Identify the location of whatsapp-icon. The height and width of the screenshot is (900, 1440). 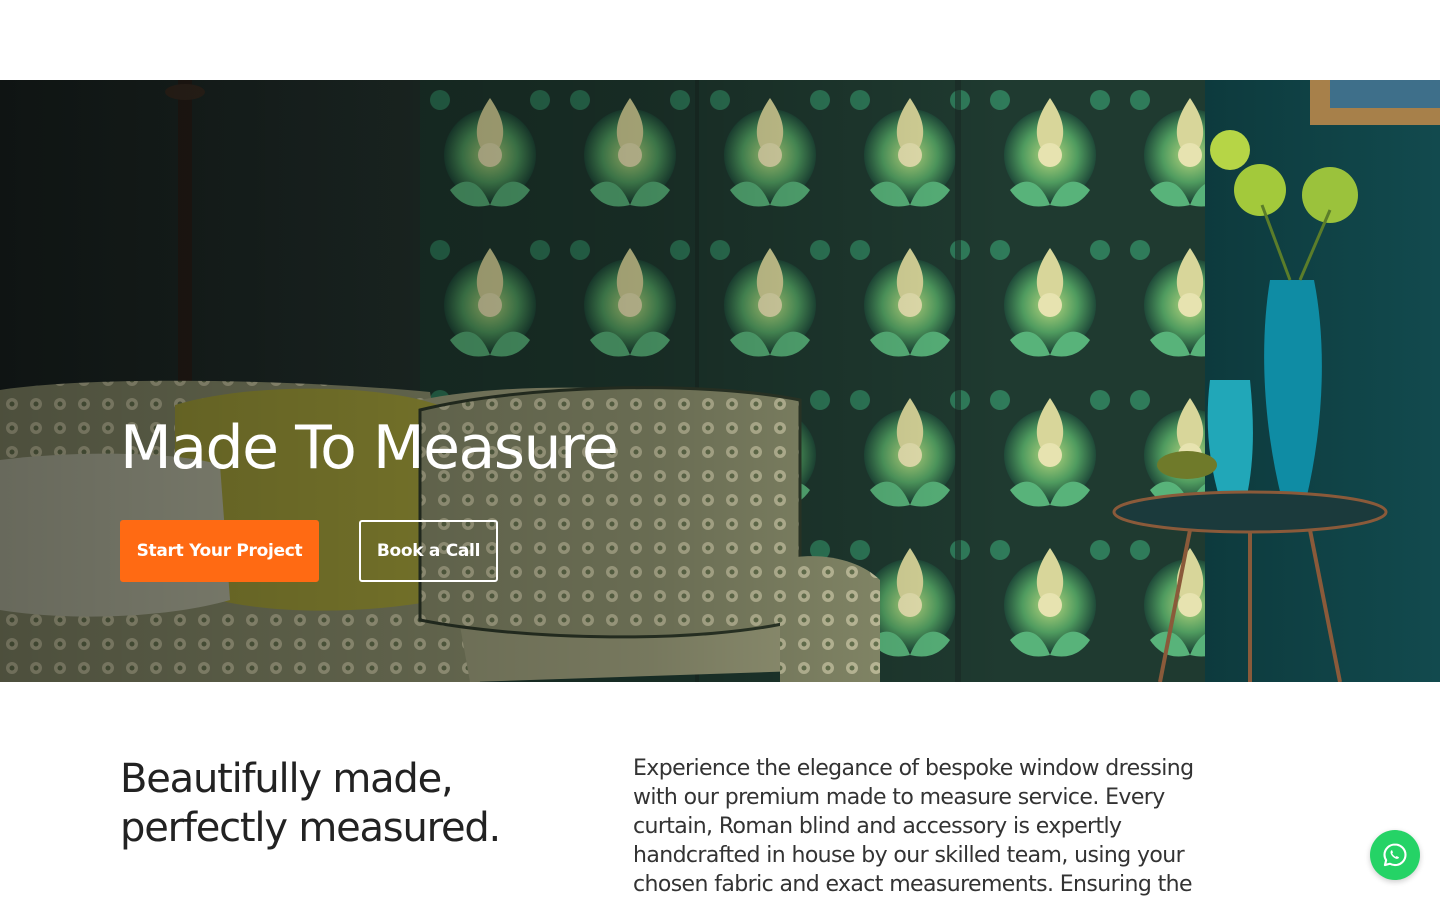
(1395, 855).